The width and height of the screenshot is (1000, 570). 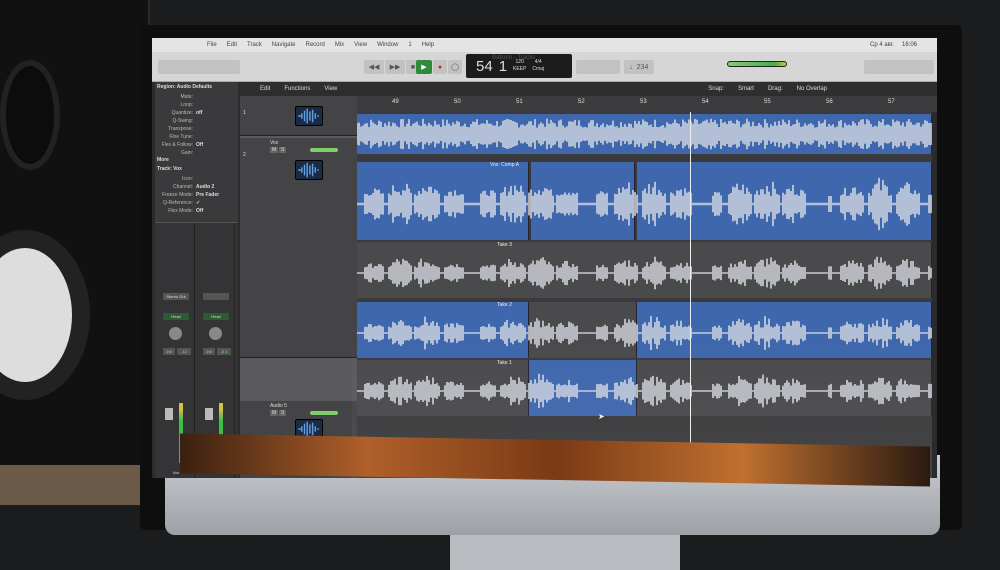 I want to click on ruler-bar-number: 53, so click(x=643, y=102).